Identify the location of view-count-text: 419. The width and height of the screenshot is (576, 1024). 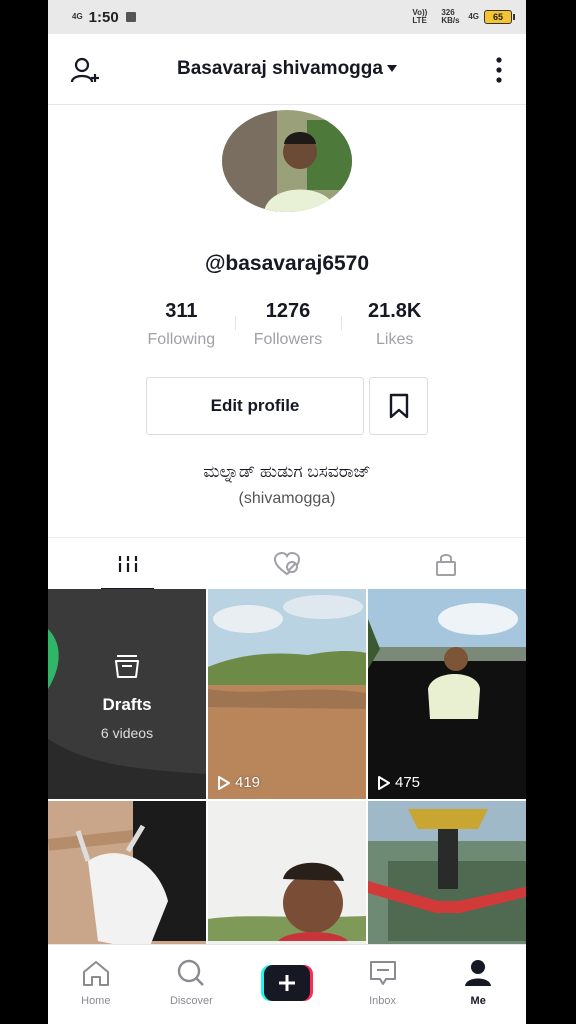
(248, 782).